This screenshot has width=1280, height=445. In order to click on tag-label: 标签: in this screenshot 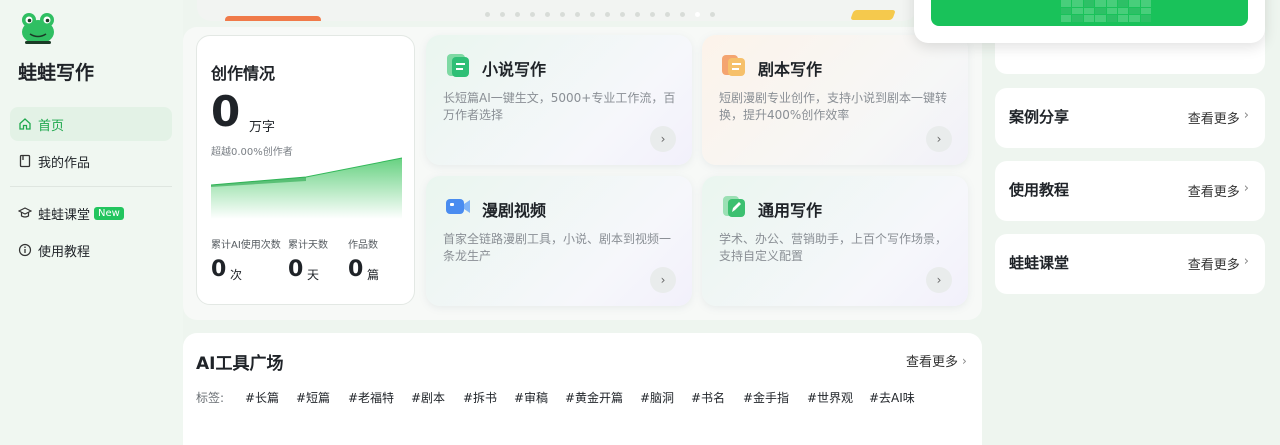, I will do `click(210, 398)`.